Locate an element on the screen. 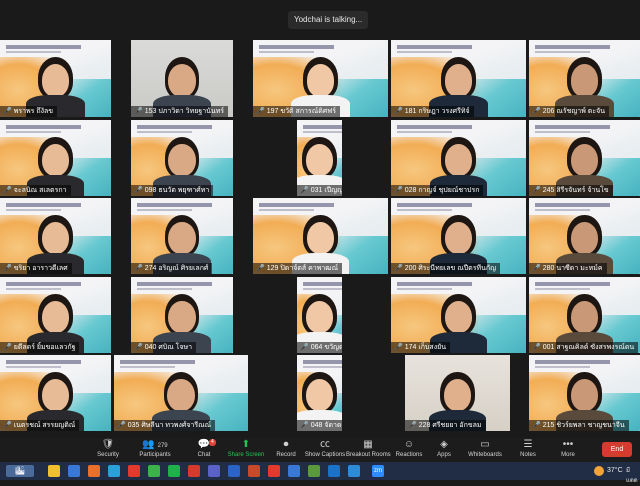  participant-tile: 🎤 174 เก็บสงยัน is located at coordinates (458, 315).